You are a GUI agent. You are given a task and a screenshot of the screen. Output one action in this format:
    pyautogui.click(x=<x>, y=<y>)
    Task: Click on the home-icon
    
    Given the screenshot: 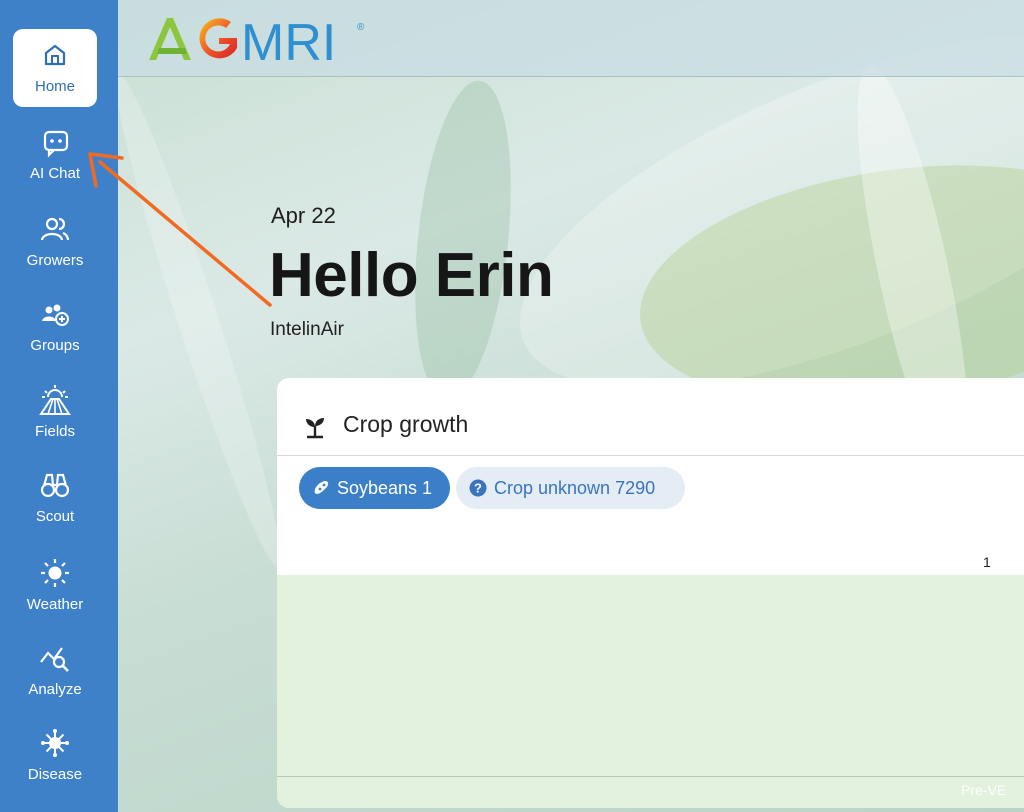 What is the action you would take?
    pyautogui.click(x=55, y=55)
    